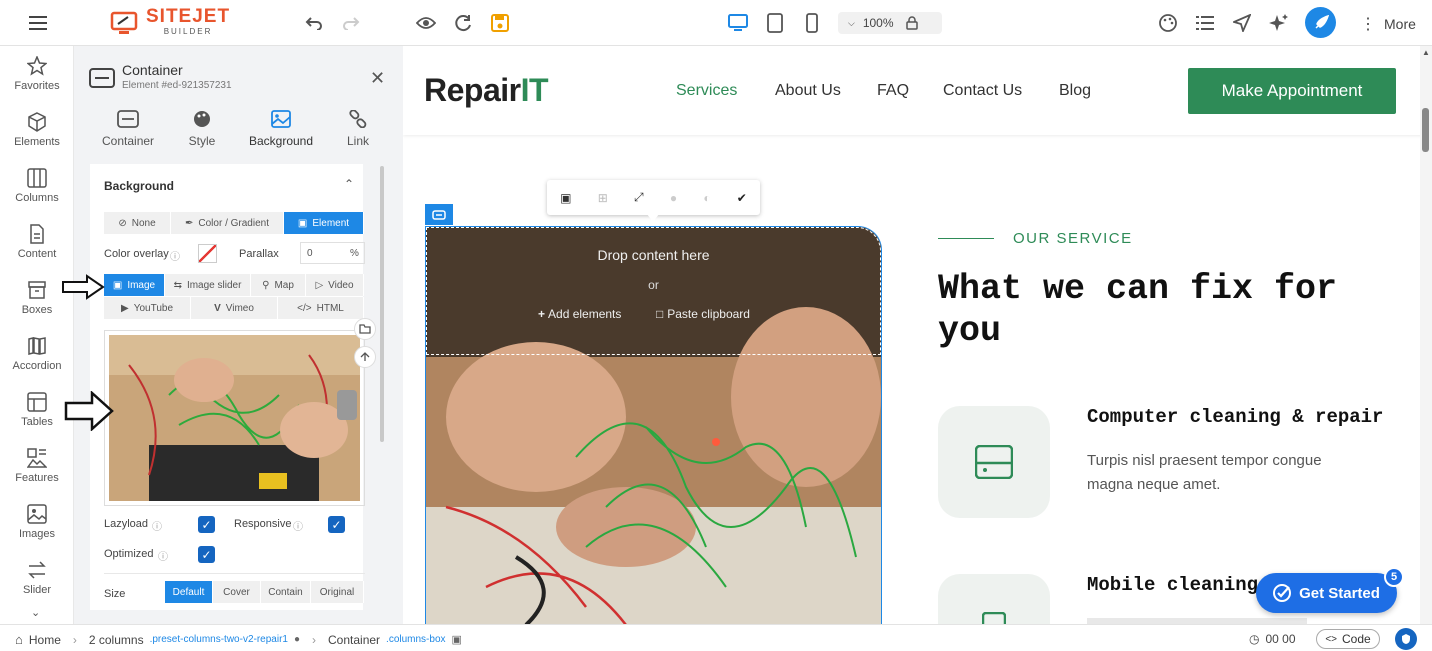 The height and width of the screenshot is (651, 1432). Describe the element at coordinates (775, 23) in the screenshot. I see `tablet-view-icon` at that location.